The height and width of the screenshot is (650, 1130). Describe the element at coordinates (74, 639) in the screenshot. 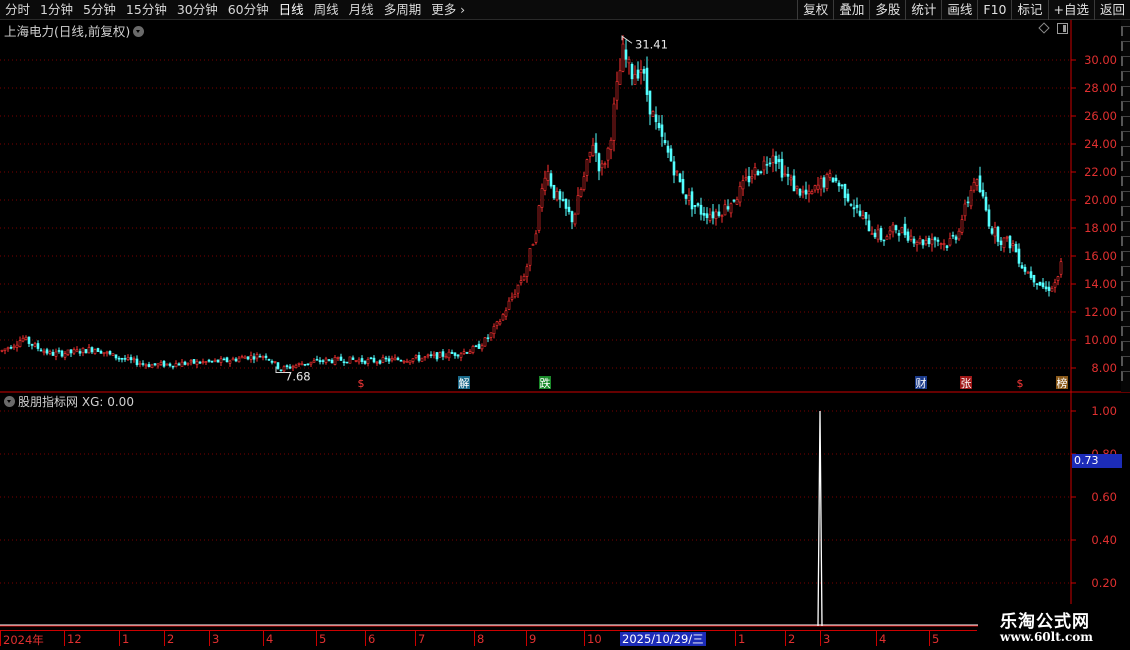

I see `date-axis-label: 12` at that location.